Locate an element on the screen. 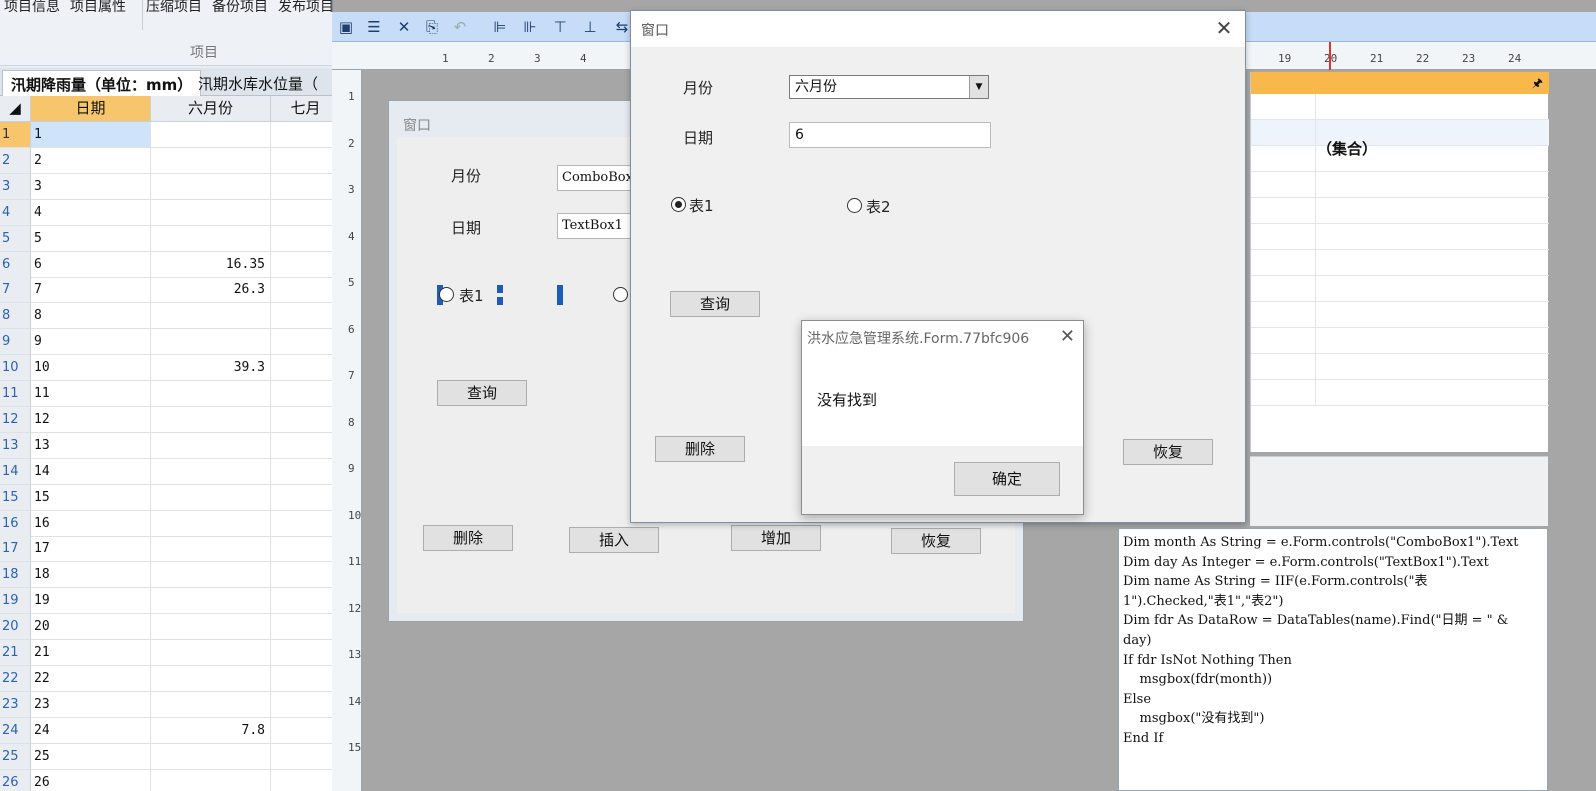 The width and height of the screenshot is (1596, 791). row-number: 15 is located at coordinates (15, 497).